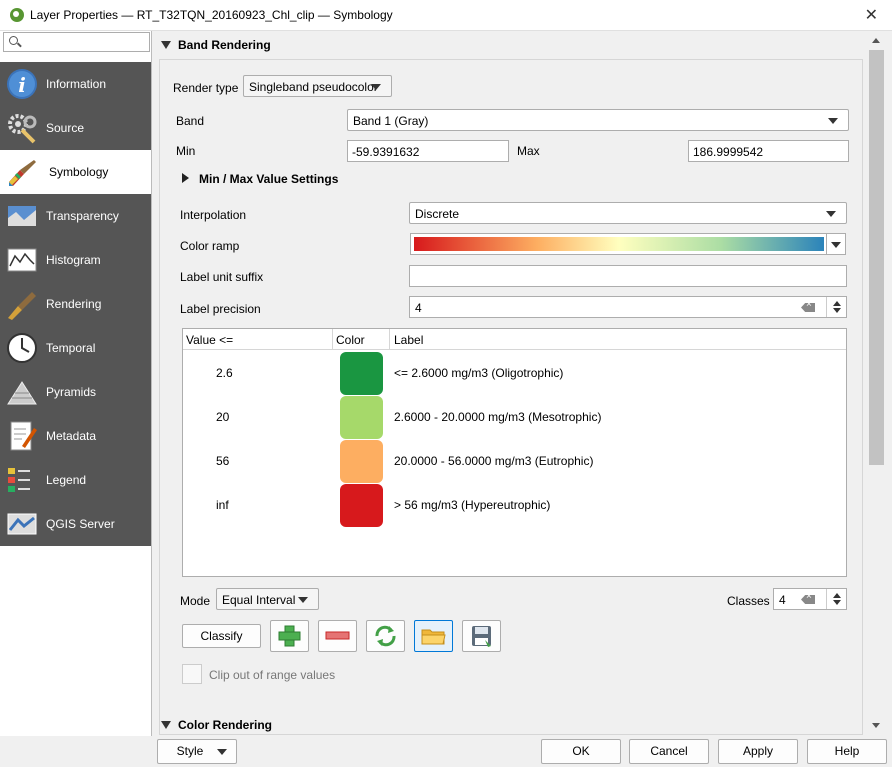 The width and height of the screenshot is (892, 767). What do you see at coordinates (76, 42) in the screenshot?
I see `search-input` at bounding box center [76, 42].